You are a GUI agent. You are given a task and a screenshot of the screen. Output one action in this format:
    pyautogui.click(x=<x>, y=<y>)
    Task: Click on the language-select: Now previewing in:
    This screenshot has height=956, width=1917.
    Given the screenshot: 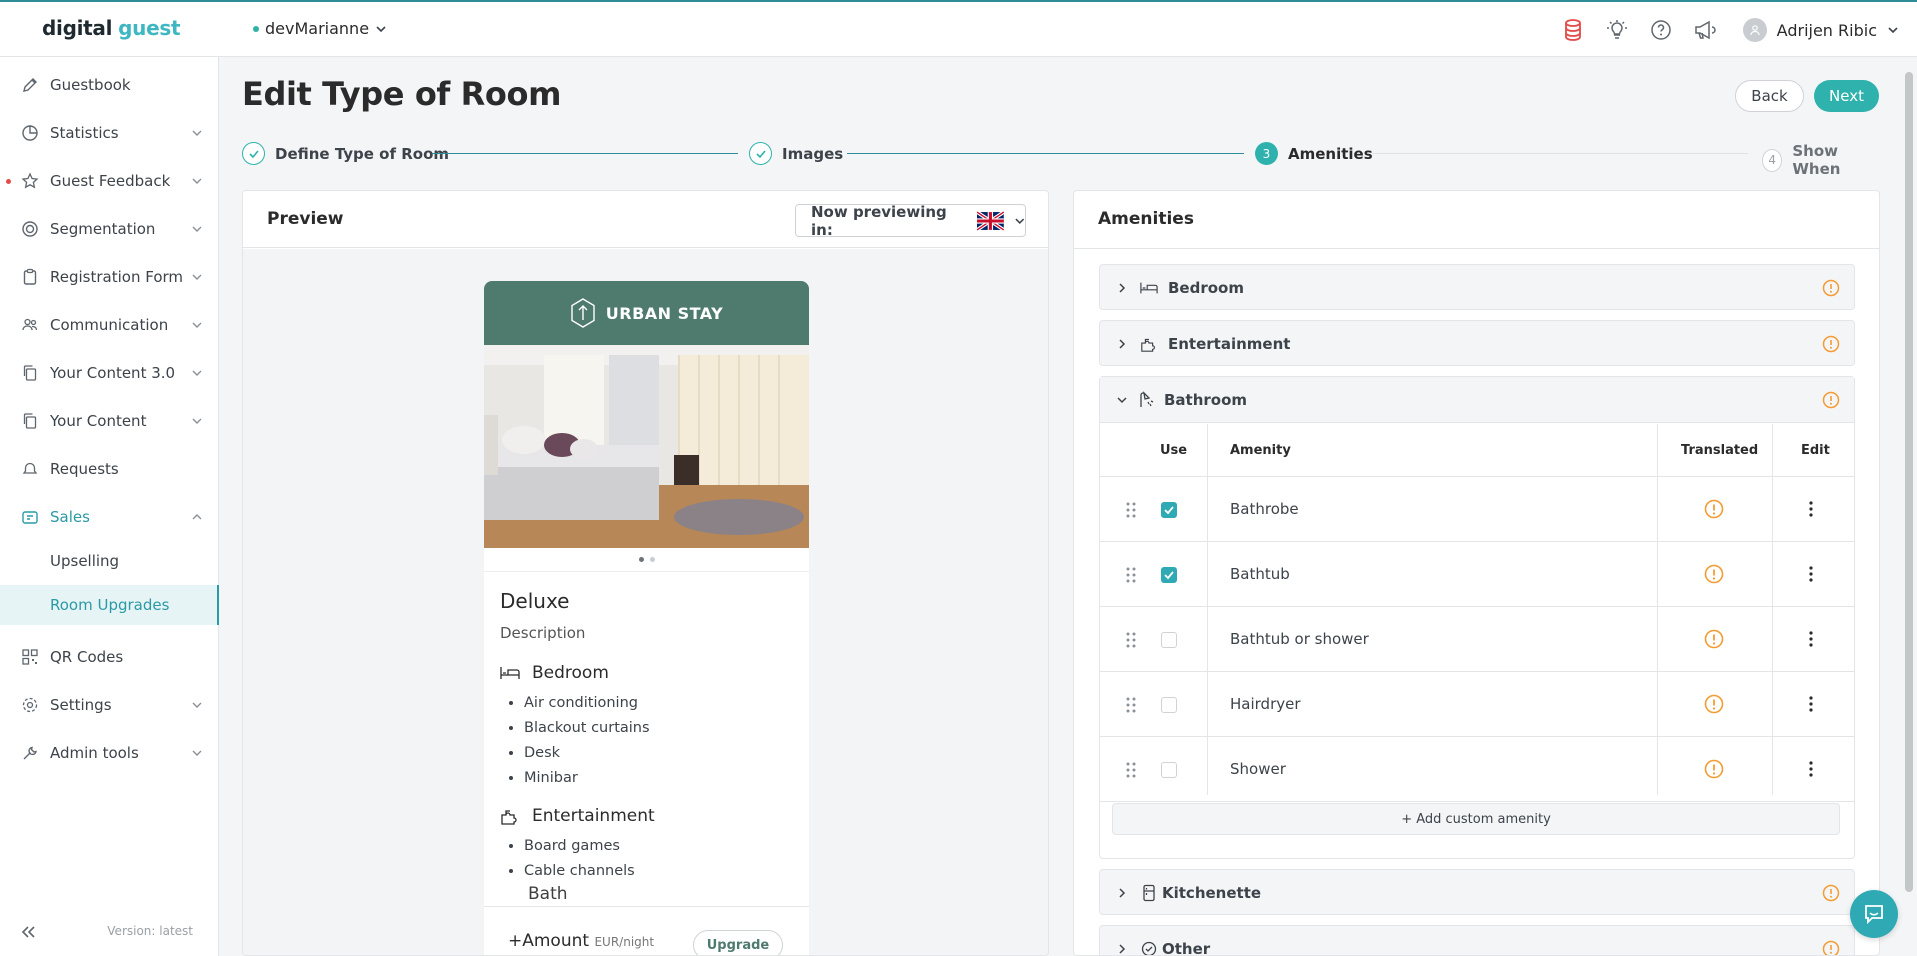 What is the action you would take?
    pyautogui.click(x=910, y=221)
    